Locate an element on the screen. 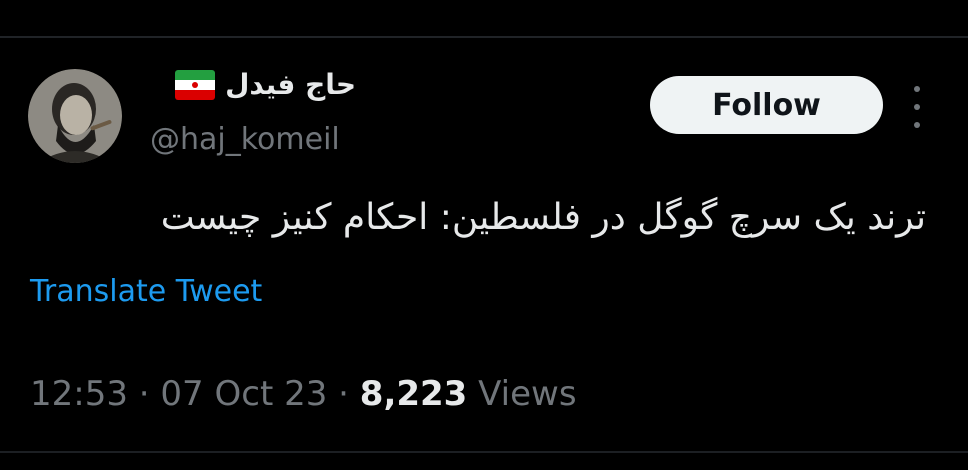  author-display-name: حاج فیدل is located at coordinates (265, 84).